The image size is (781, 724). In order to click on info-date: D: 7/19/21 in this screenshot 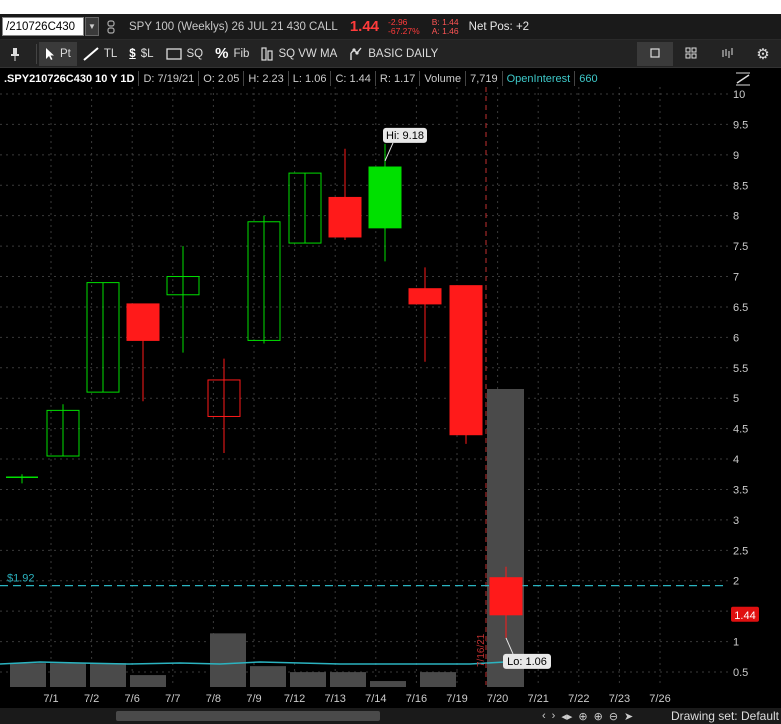, I will do `click(169, 78)`.